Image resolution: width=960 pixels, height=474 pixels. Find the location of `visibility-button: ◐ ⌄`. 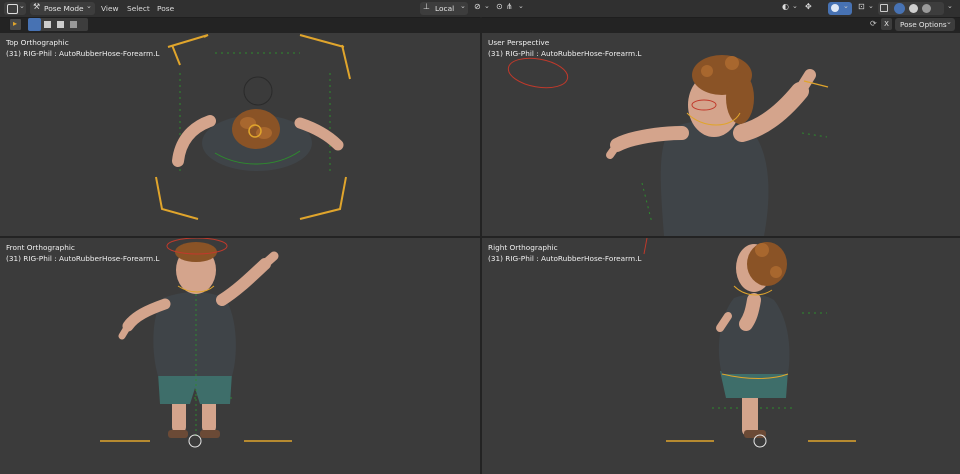

visibility-button: ◐ ⌄ is located at coordinates (790, 8).